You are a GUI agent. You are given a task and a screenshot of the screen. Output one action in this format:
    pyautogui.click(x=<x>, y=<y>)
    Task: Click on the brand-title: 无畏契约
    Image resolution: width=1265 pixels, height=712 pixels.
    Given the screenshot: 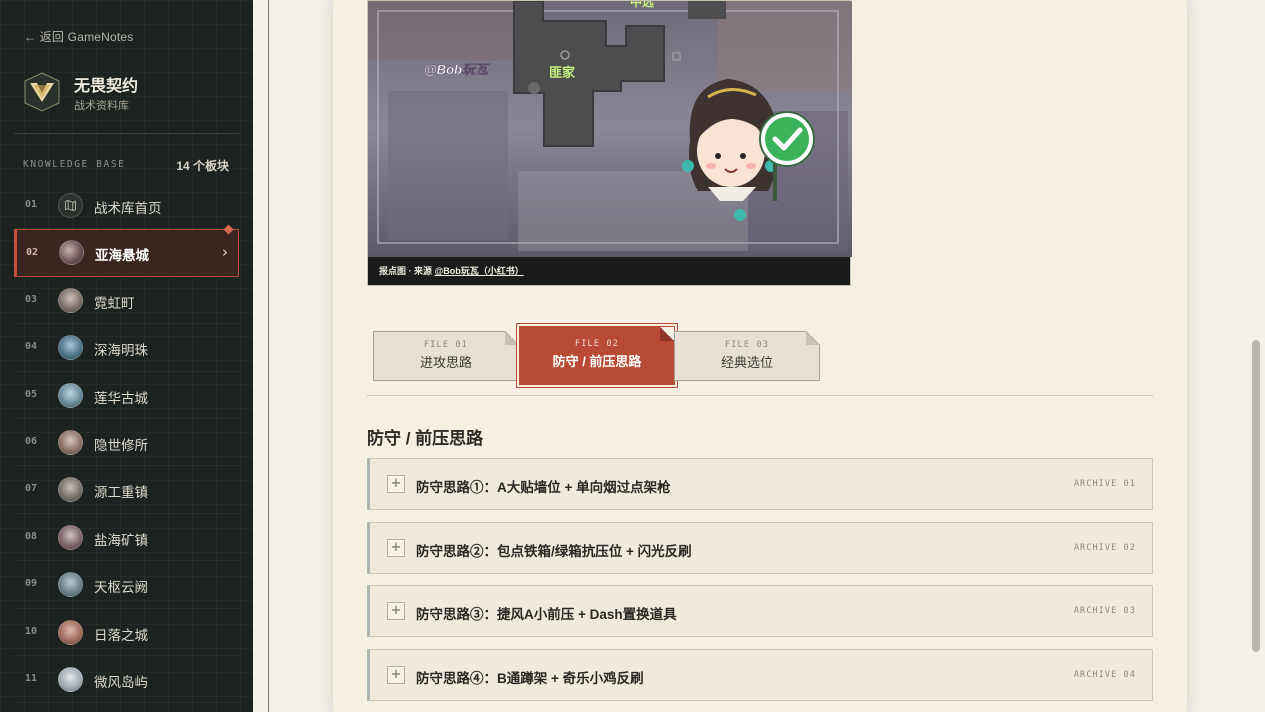 What is the action you would take?
    pyautogui.click(x=106, y=86)
    